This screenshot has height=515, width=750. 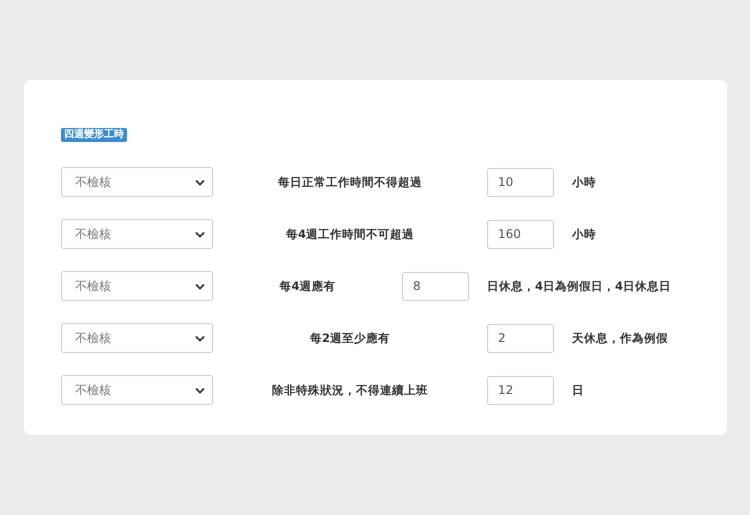 I want to click on number-input: 2, so click(x=520, y=338).